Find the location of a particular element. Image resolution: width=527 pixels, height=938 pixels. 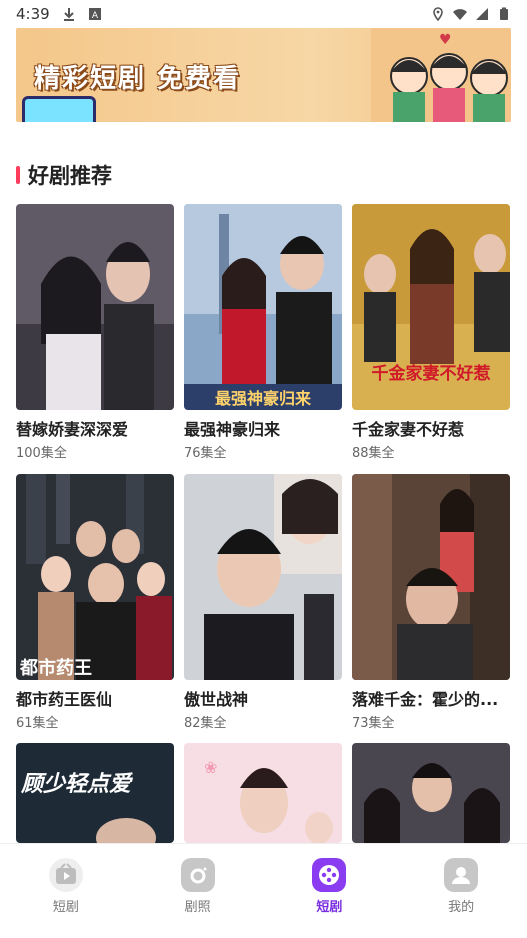

download-icon is located at coordinates (68, 14).